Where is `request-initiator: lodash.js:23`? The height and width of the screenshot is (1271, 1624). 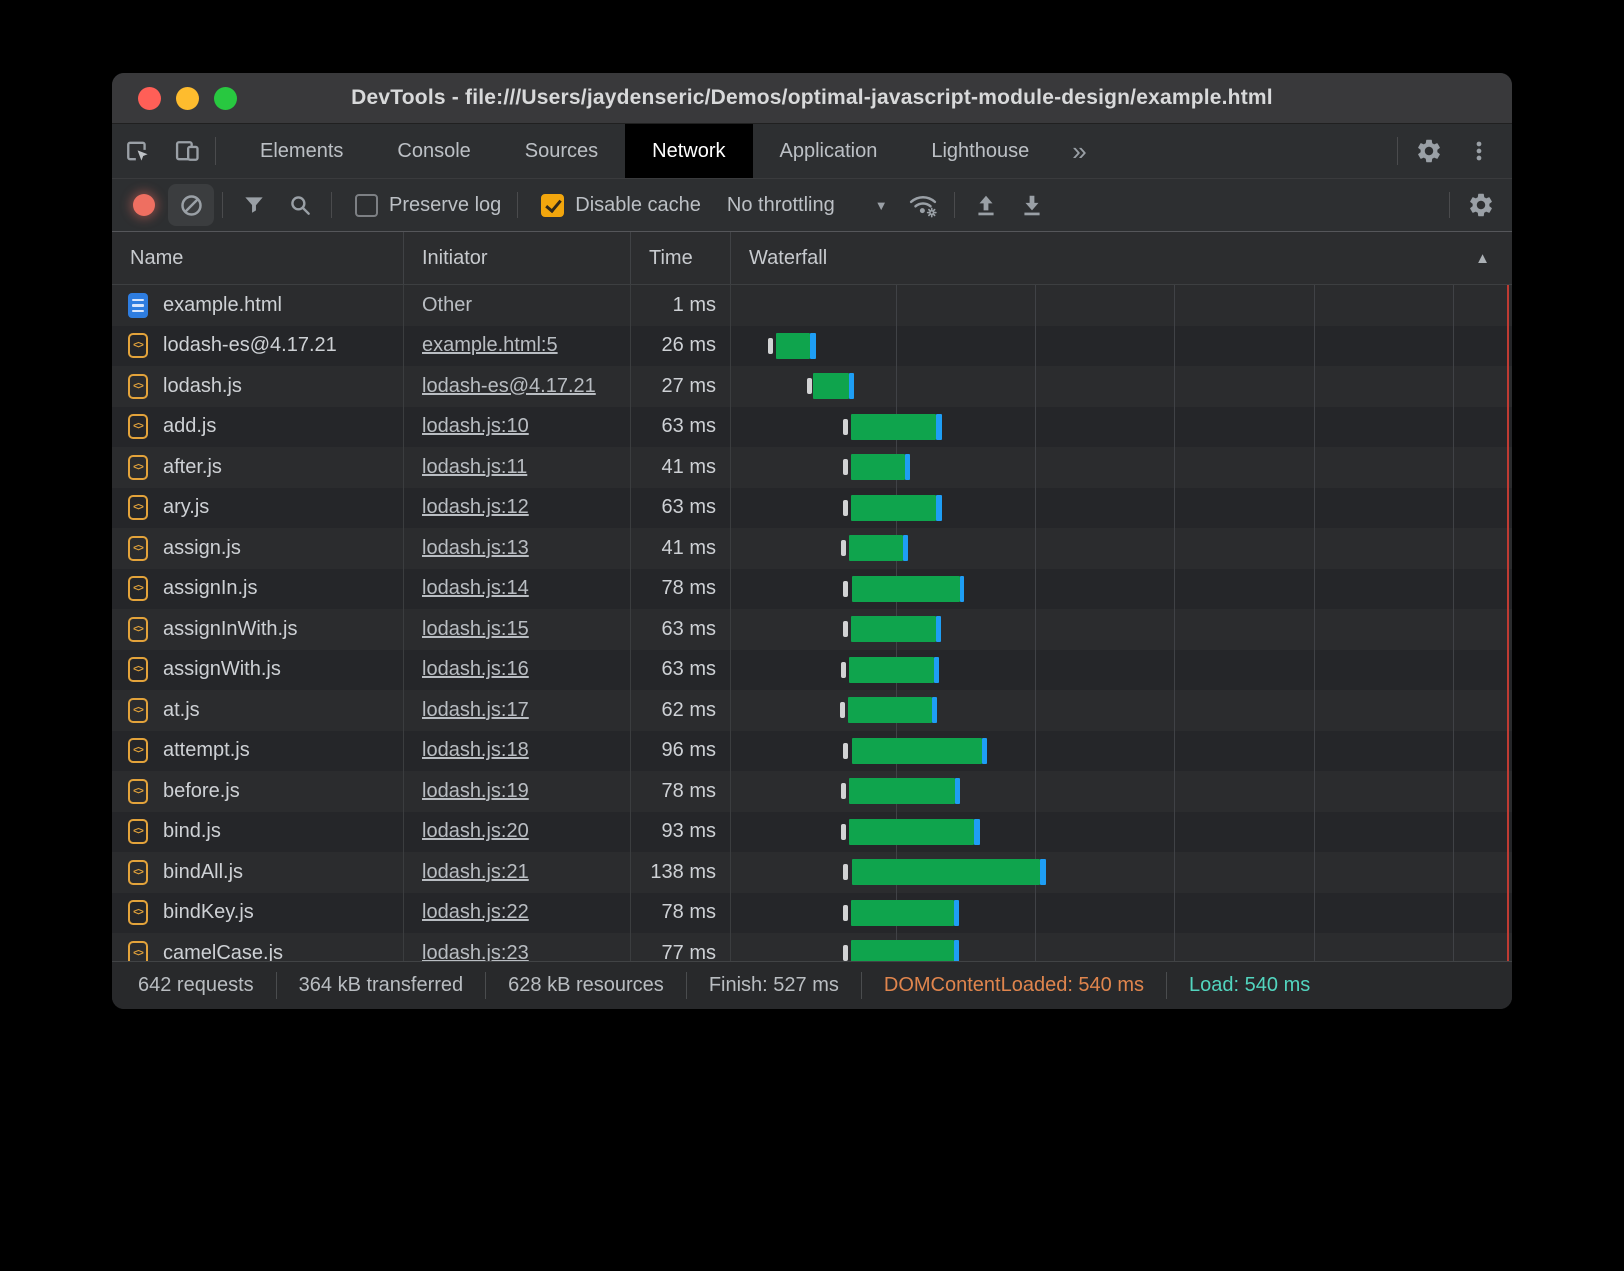
request-initiator: lodash.js:23 is located at coordinates (475, 951).